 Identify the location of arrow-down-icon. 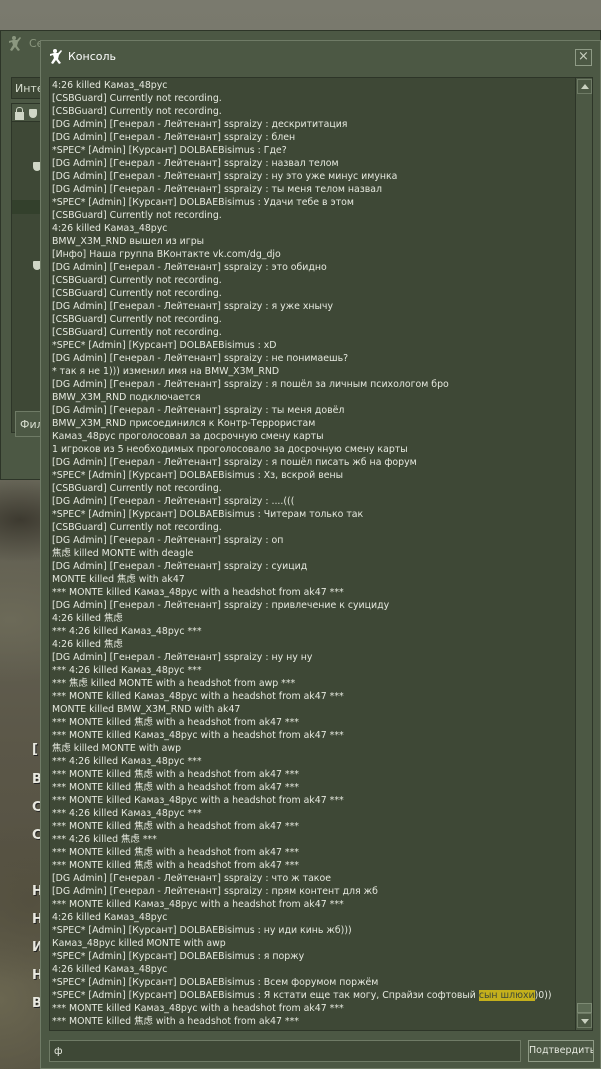
(585, 1021).